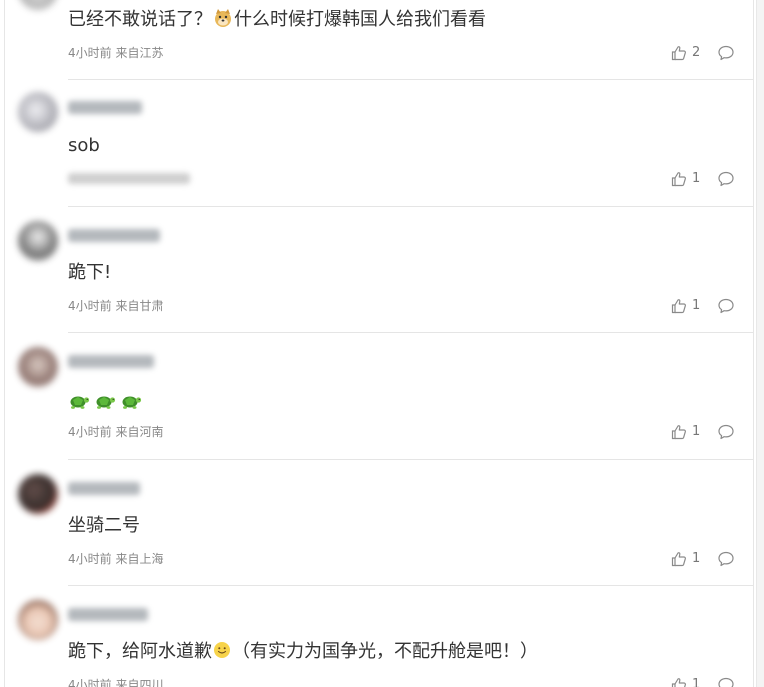 This screenshot has height=687, width=764. Describe the element at coordinates (116, 432) in the screenshot. I see `comment-meta: 4小时前 来自河南` at that location.